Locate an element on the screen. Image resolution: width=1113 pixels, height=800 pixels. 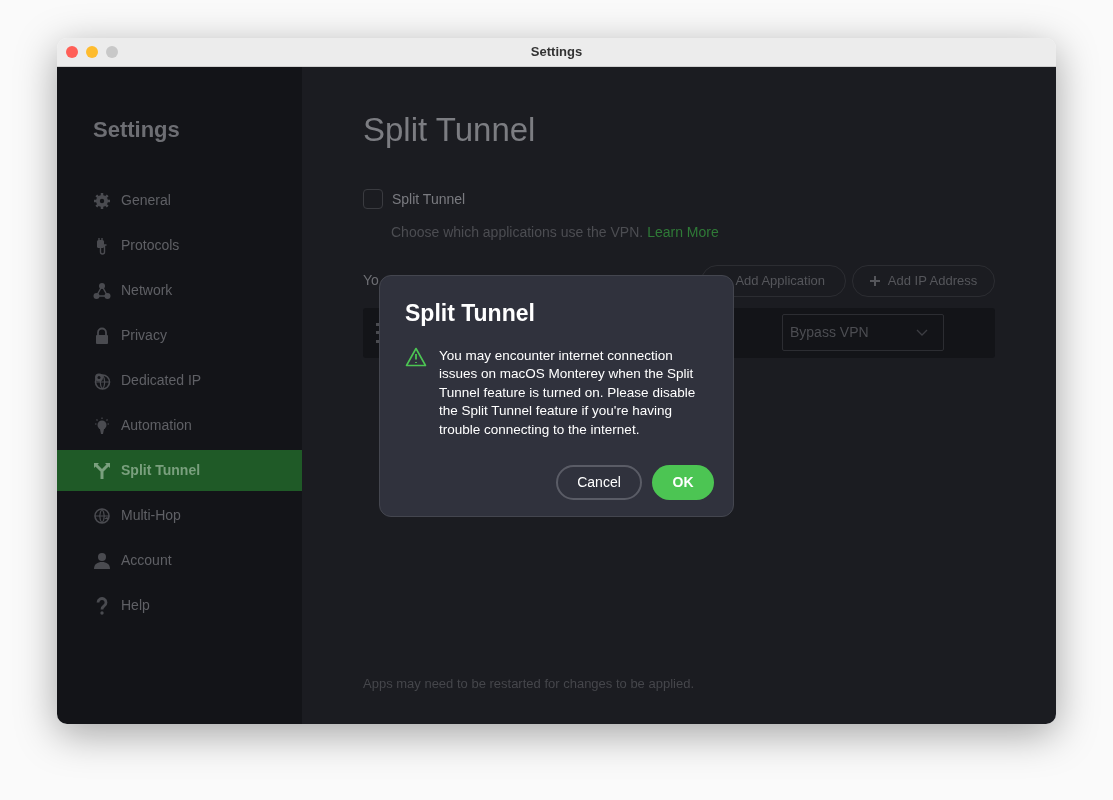
sidebar-item: Automation is located at coordinates (179, 425).